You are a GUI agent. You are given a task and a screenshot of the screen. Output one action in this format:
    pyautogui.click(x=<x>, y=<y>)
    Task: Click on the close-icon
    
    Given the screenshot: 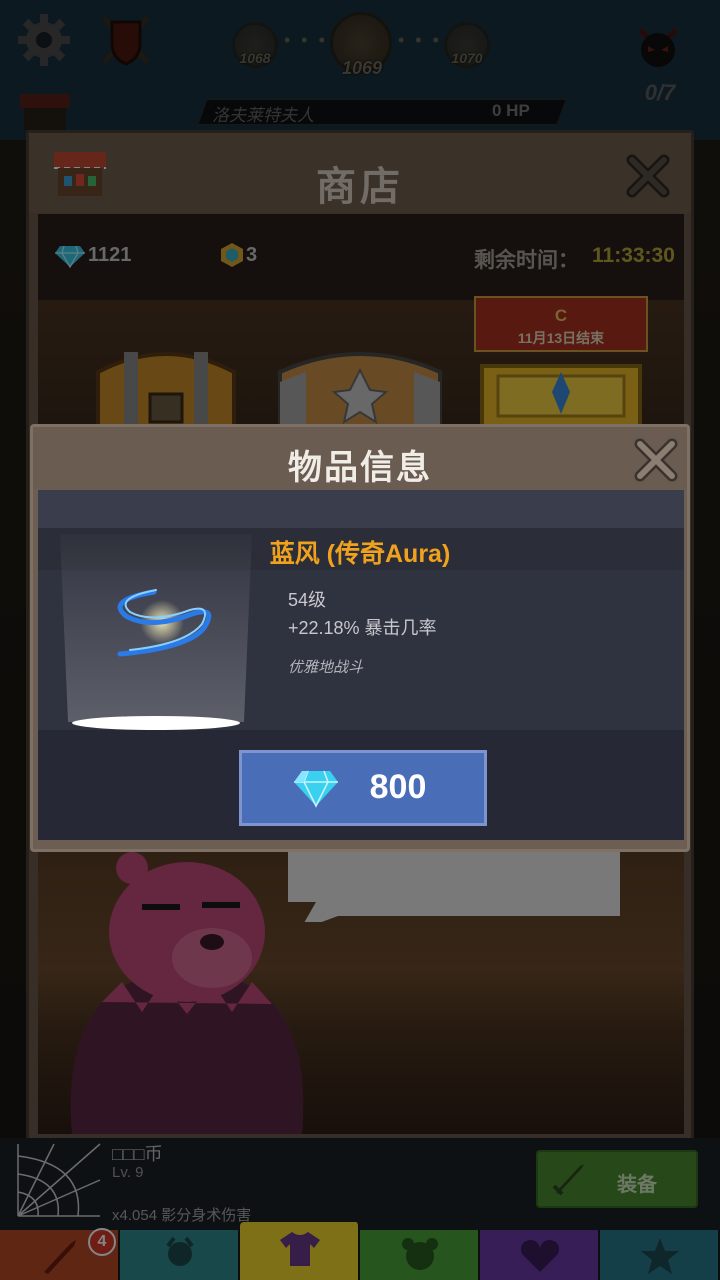 What is the action you would take?
    pyautogui.click(x=656, y=460)
    